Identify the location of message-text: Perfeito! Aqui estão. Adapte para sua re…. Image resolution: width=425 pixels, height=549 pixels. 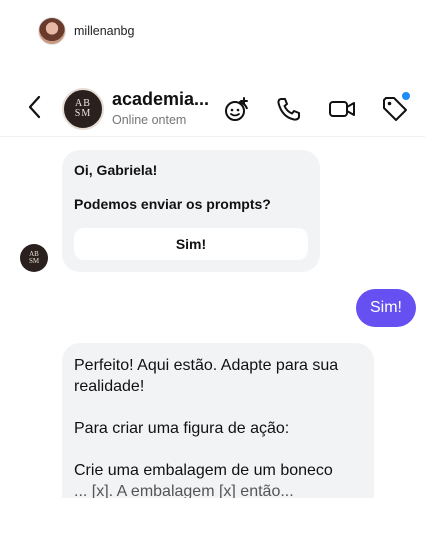
(206, 376).